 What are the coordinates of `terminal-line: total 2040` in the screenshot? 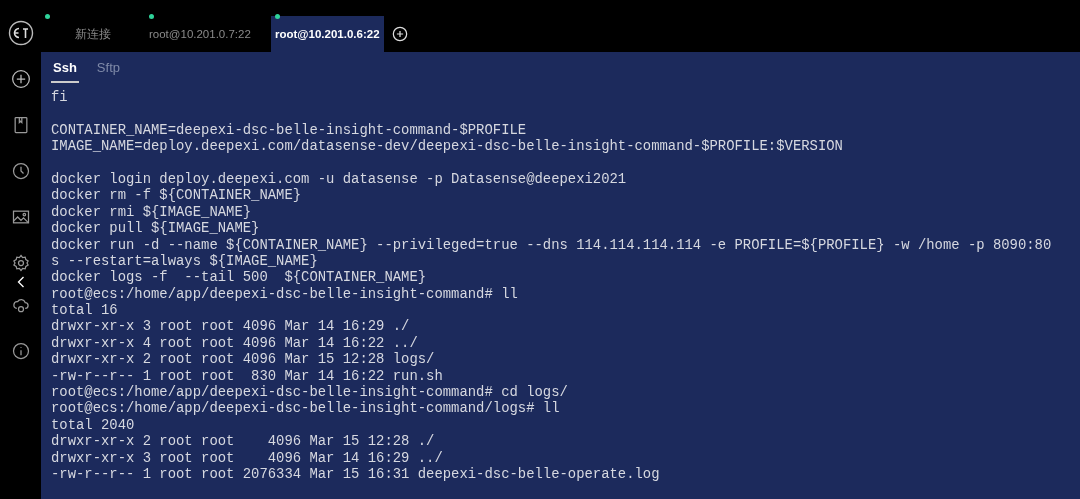 It's located at (93, 425).